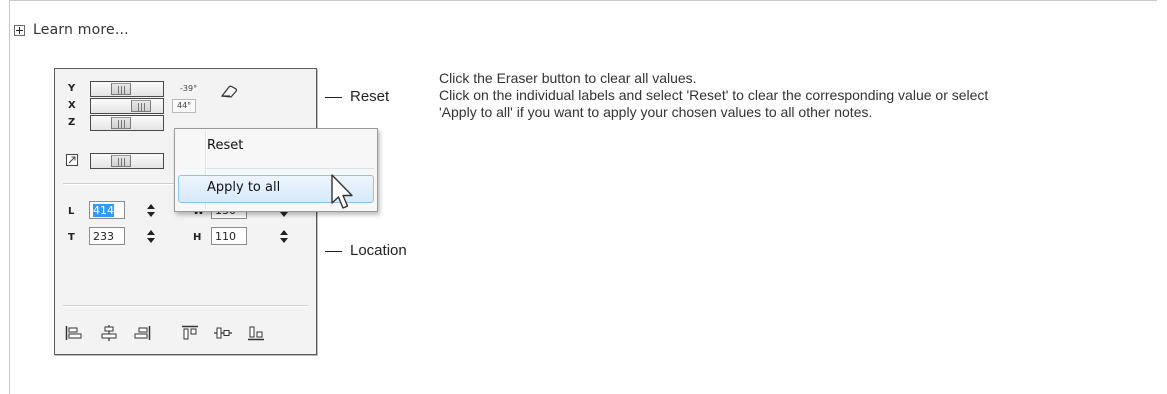  I want to click on zoom-slider, so click(127, 161).